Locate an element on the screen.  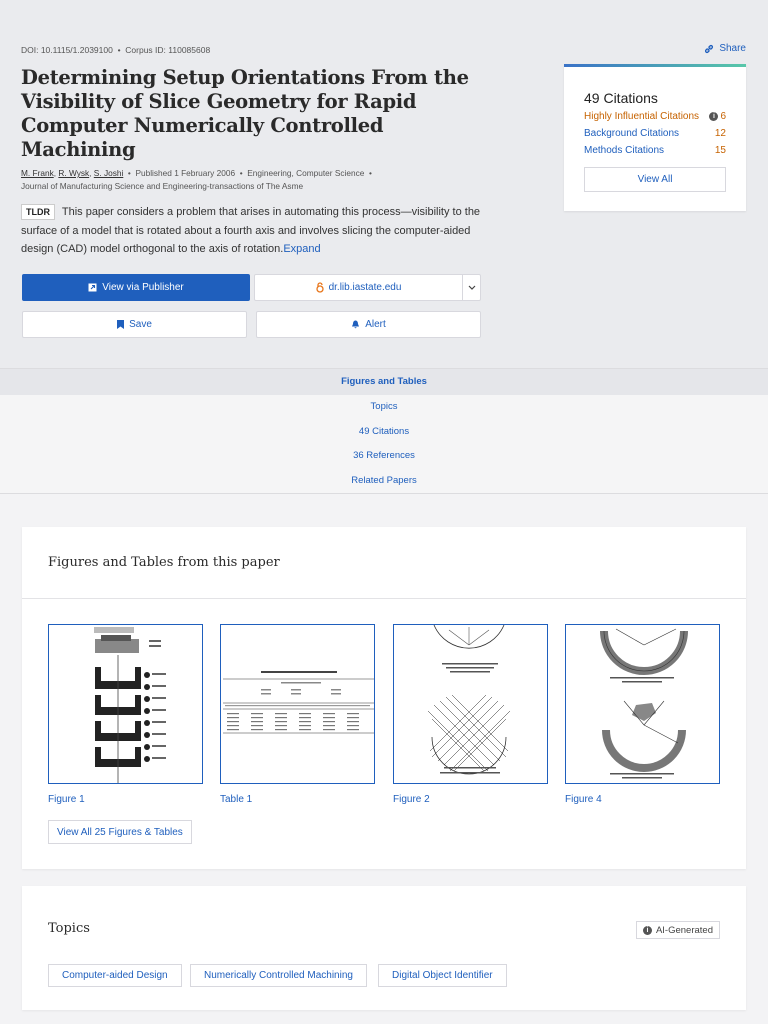
citations-count-title: 49 Citations is located at coordinates (621, 98).